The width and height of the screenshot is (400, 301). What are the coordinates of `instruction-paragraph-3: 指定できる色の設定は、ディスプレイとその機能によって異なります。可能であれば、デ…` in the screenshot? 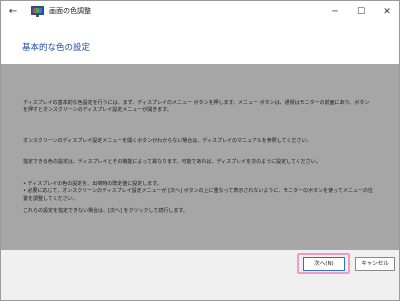 It's located at (172, 162).